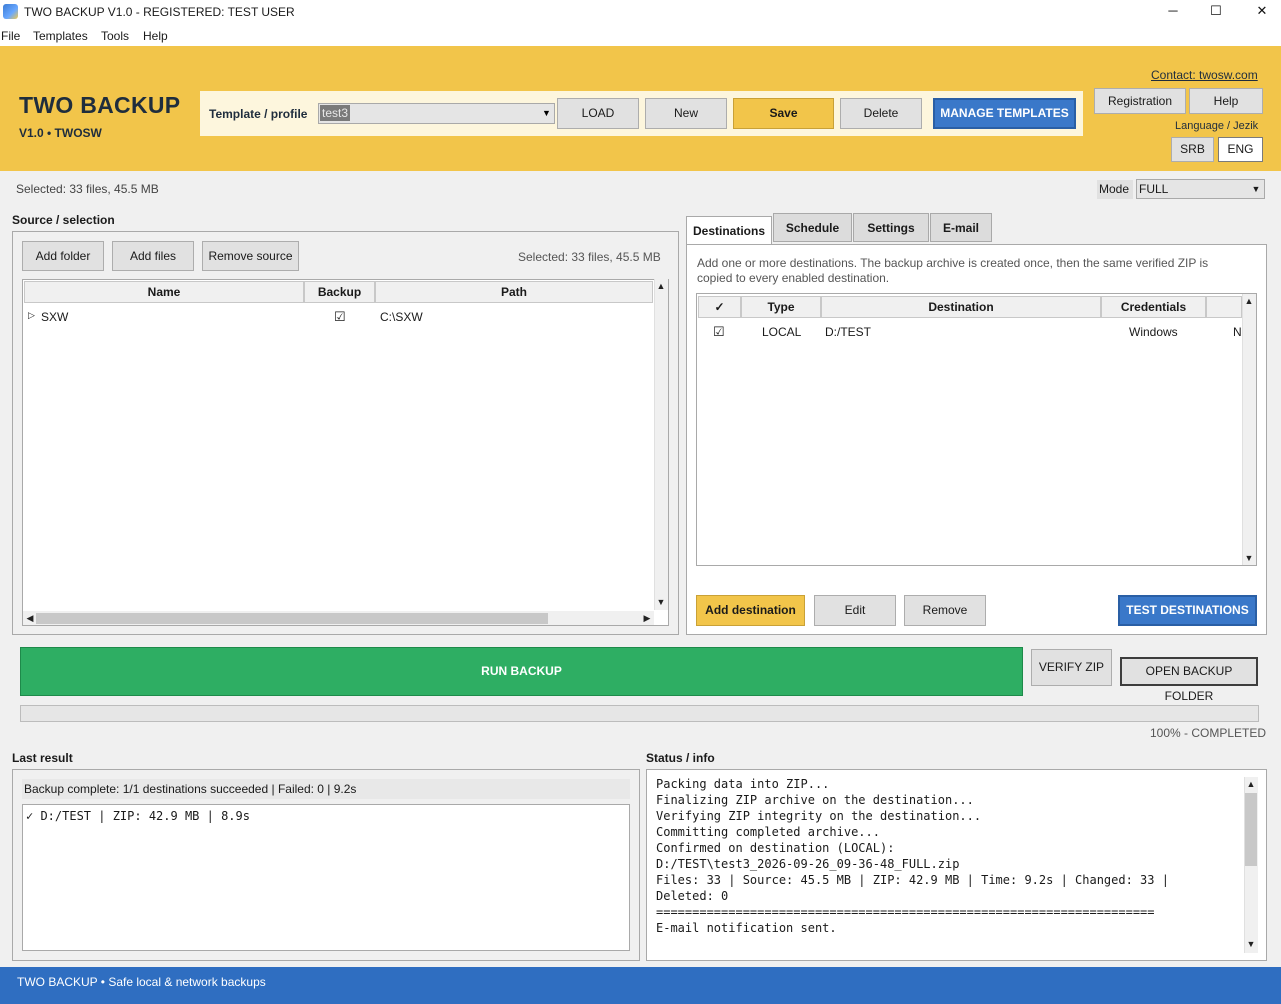 The height and width of the screenshot is (1004, 1281). What do you see at coordinates (961, 227) in the screenshot?
I see `tab-email: E-mail` at bounding box center [961, 227].